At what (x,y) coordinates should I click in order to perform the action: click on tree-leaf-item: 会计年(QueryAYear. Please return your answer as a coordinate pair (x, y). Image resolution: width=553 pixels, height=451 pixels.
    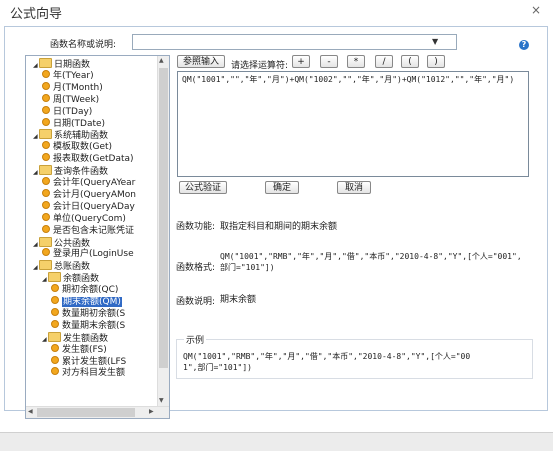
    Looking at the image, I should click on (88, 183).